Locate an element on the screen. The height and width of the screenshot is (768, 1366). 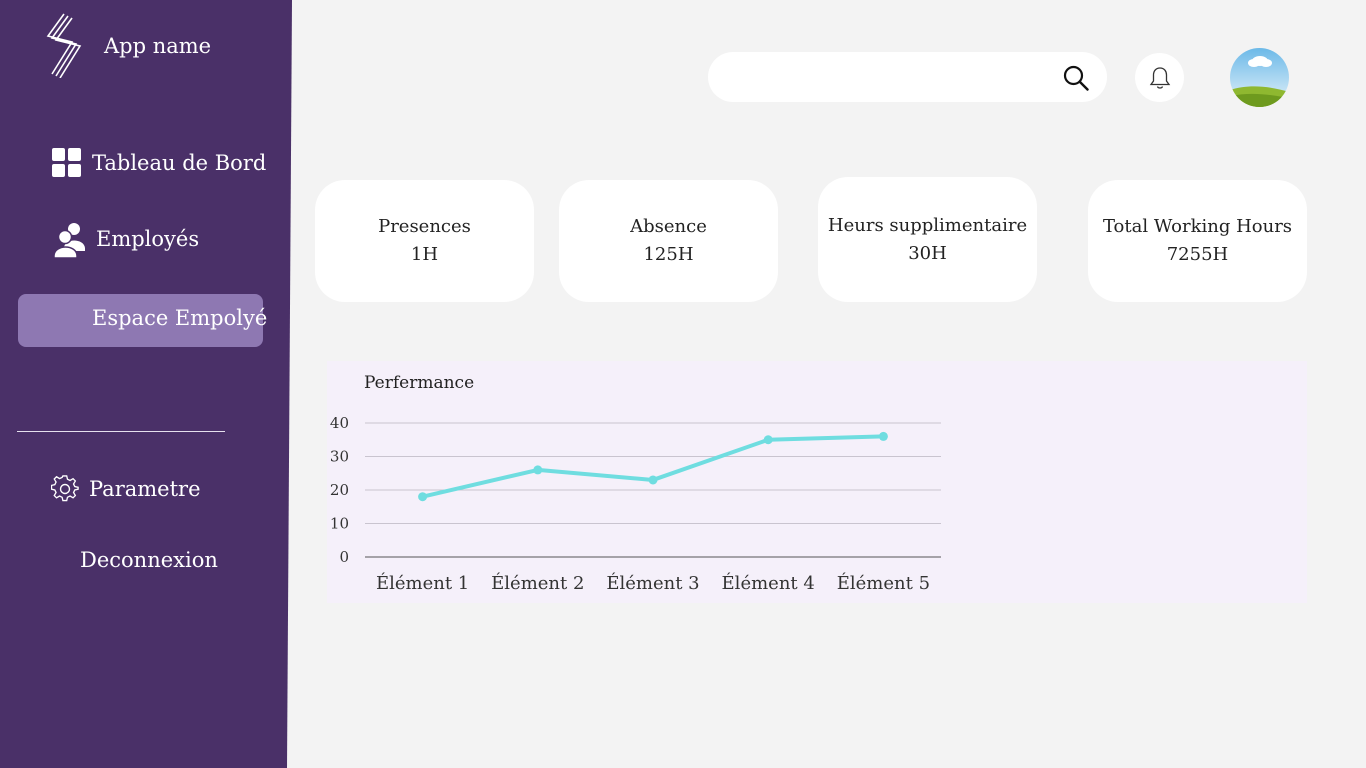
search-icon is located at coordinates (1076, 80).